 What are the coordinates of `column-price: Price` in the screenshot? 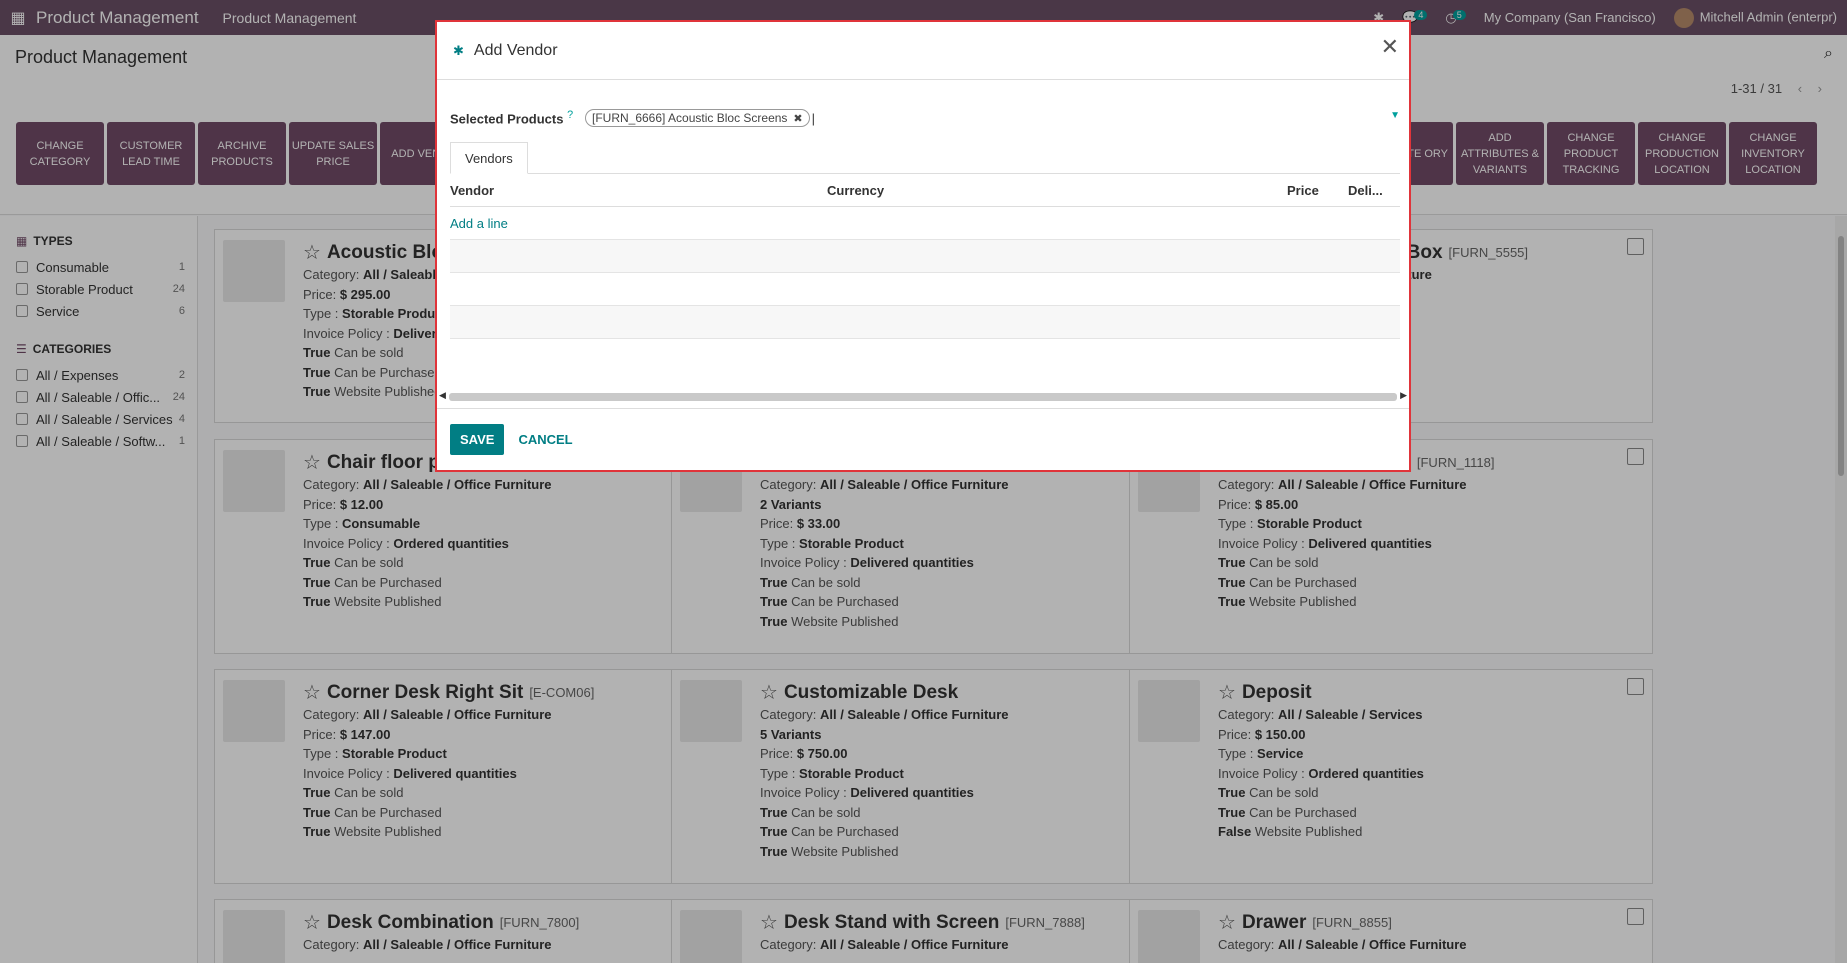 It's located at (1317, 190).